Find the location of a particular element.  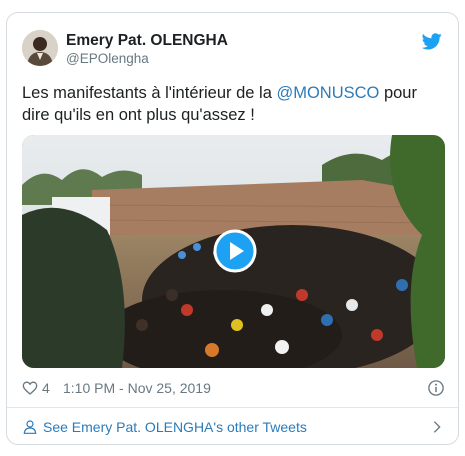

person-icon is located at coordinates (30, 427).